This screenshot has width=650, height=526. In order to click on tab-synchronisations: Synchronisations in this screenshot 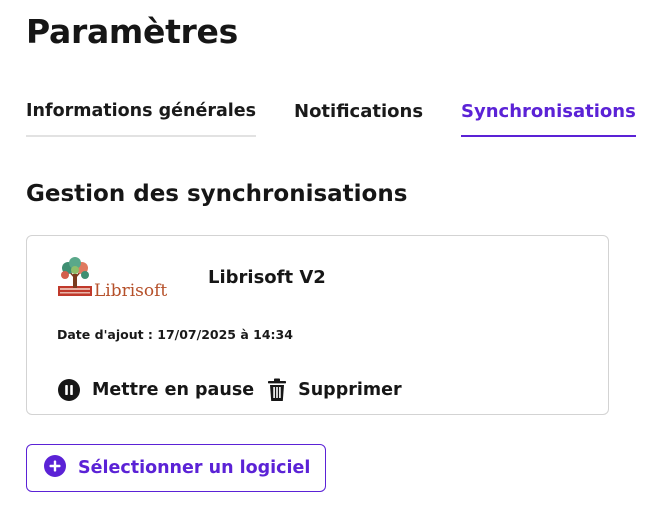, I will do `click(548, 118)`.